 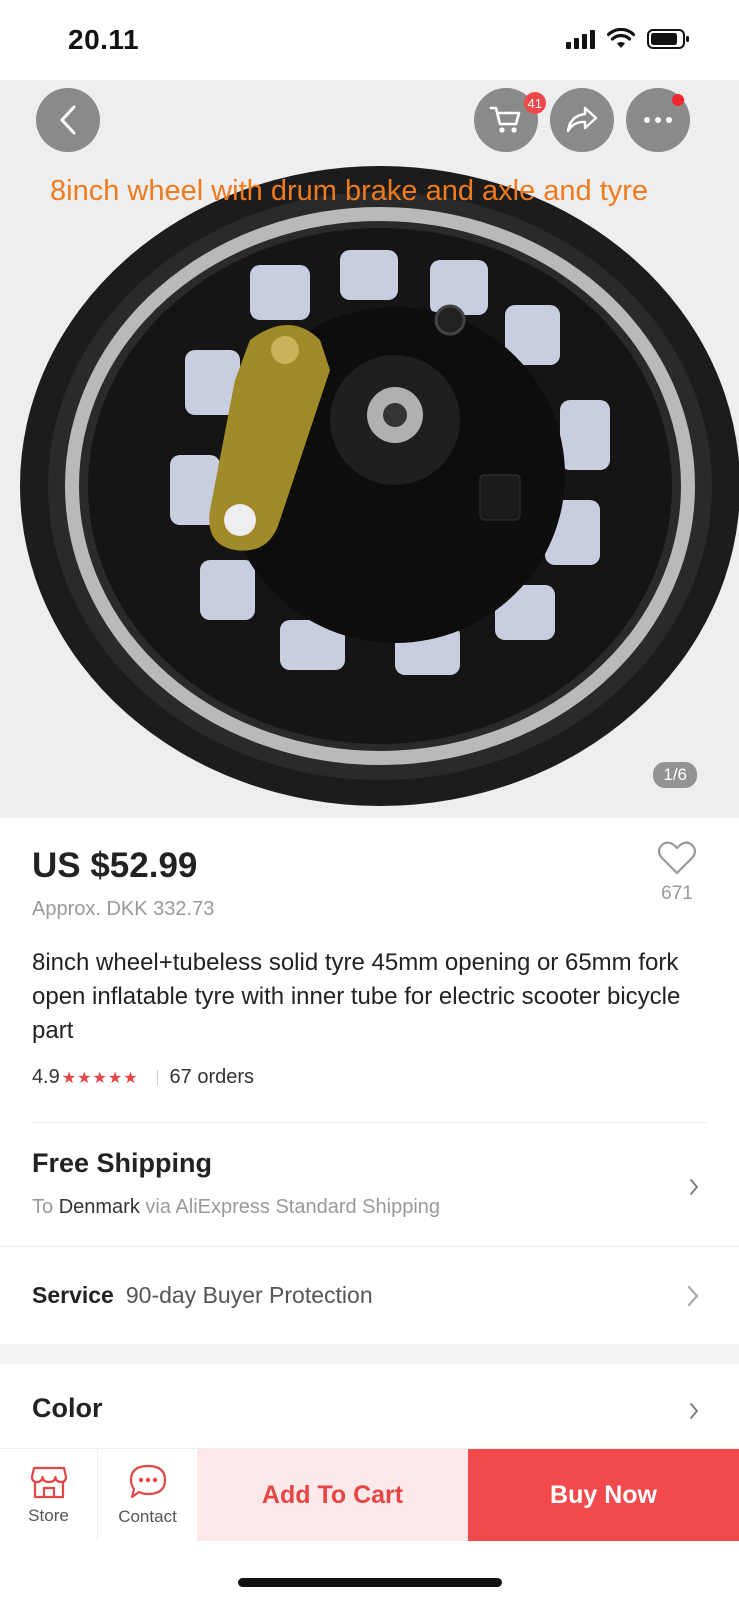 I want to click on shipping-to-label: To, so click(x=43, y=1207).